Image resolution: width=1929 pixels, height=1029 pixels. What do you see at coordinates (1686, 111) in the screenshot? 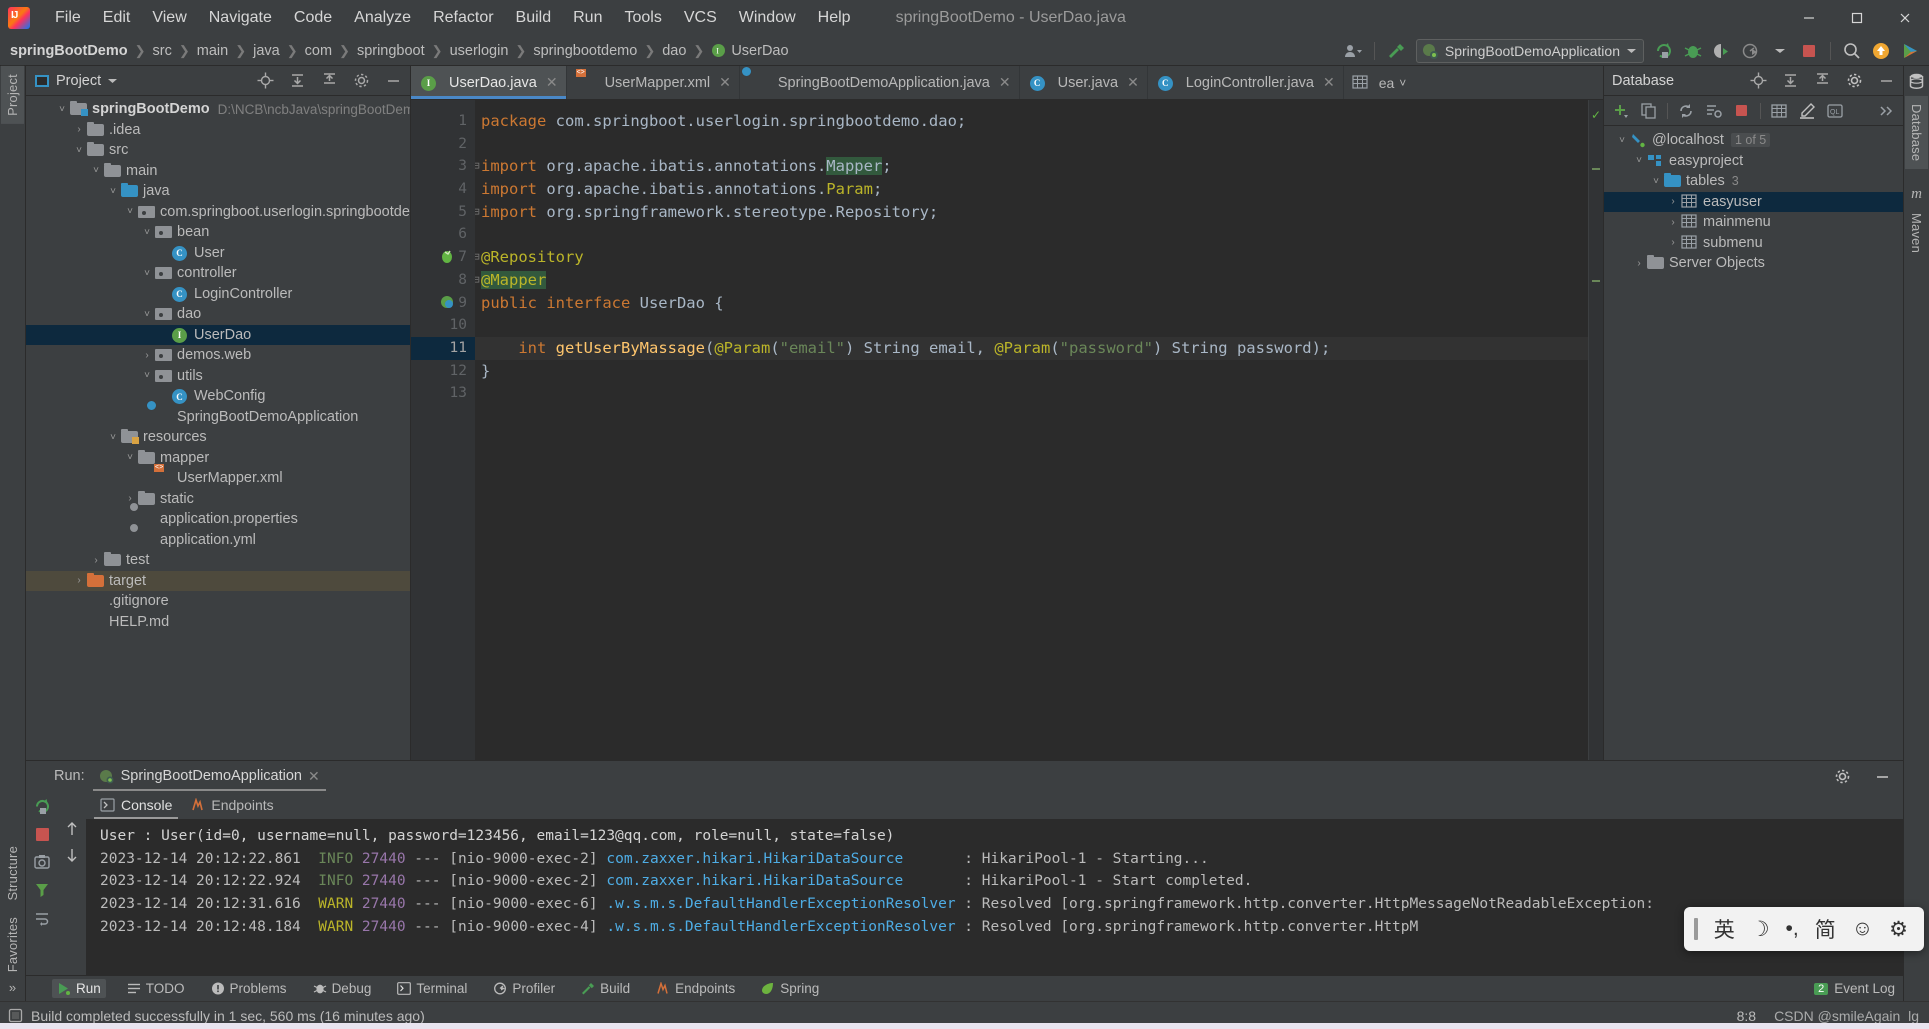
I see `refresh-icon` at bounding box center [1686, 111].